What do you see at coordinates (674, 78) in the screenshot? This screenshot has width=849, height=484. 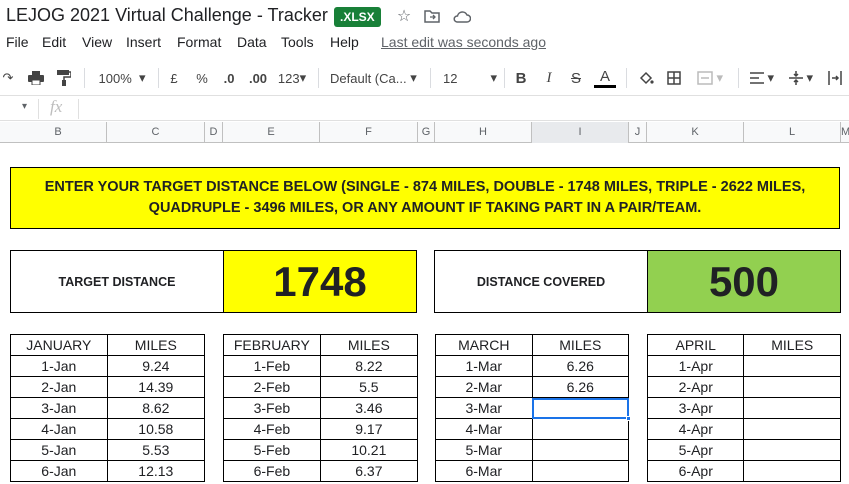 I see `borders-icon` at bounding box center [674, 78].